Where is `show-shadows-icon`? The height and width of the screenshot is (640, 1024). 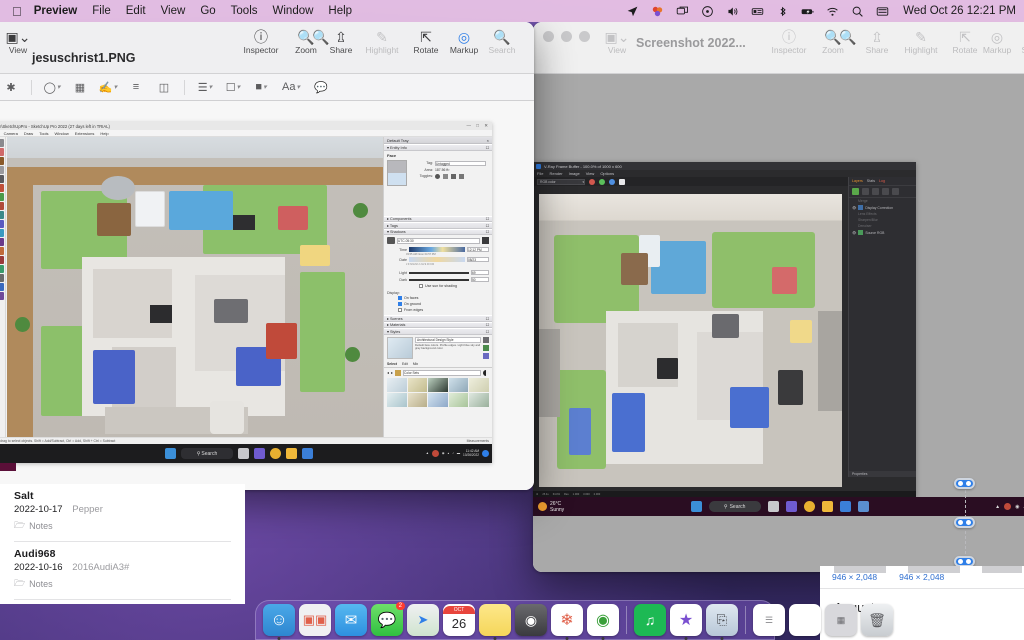
show-shadows-icon is located at coordinates (391, 240).